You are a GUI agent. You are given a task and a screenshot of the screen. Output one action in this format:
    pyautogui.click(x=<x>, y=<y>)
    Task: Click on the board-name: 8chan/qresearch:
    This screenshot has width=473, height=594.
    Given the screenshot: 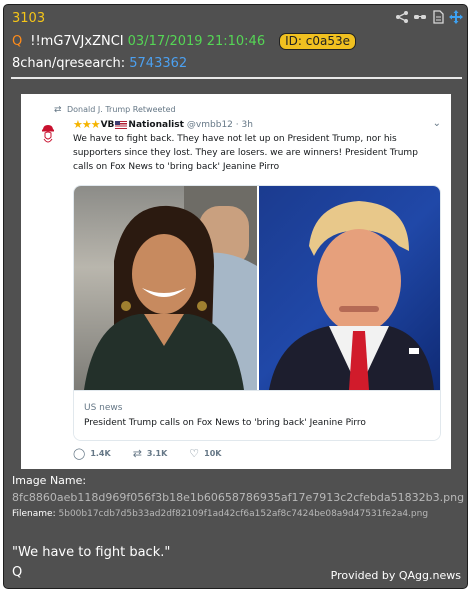 What is the action you would take?
    pyautogui.click(x=69, y=63)
    